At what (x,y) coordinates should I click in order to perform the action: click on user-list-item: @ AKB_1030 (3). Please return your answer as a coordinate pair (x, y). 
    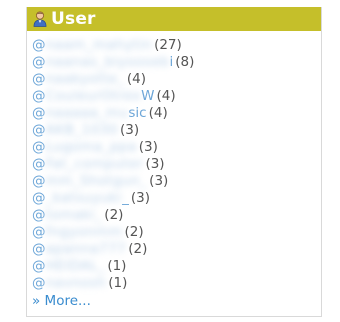
    Looking at the image, I should click on (113, 130).